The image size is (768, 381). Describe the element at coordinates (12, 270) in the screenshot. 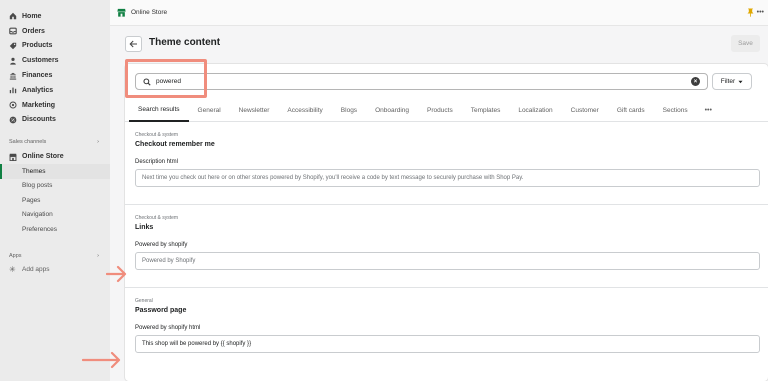

I see `add-apps-icon: ✳` at that location.